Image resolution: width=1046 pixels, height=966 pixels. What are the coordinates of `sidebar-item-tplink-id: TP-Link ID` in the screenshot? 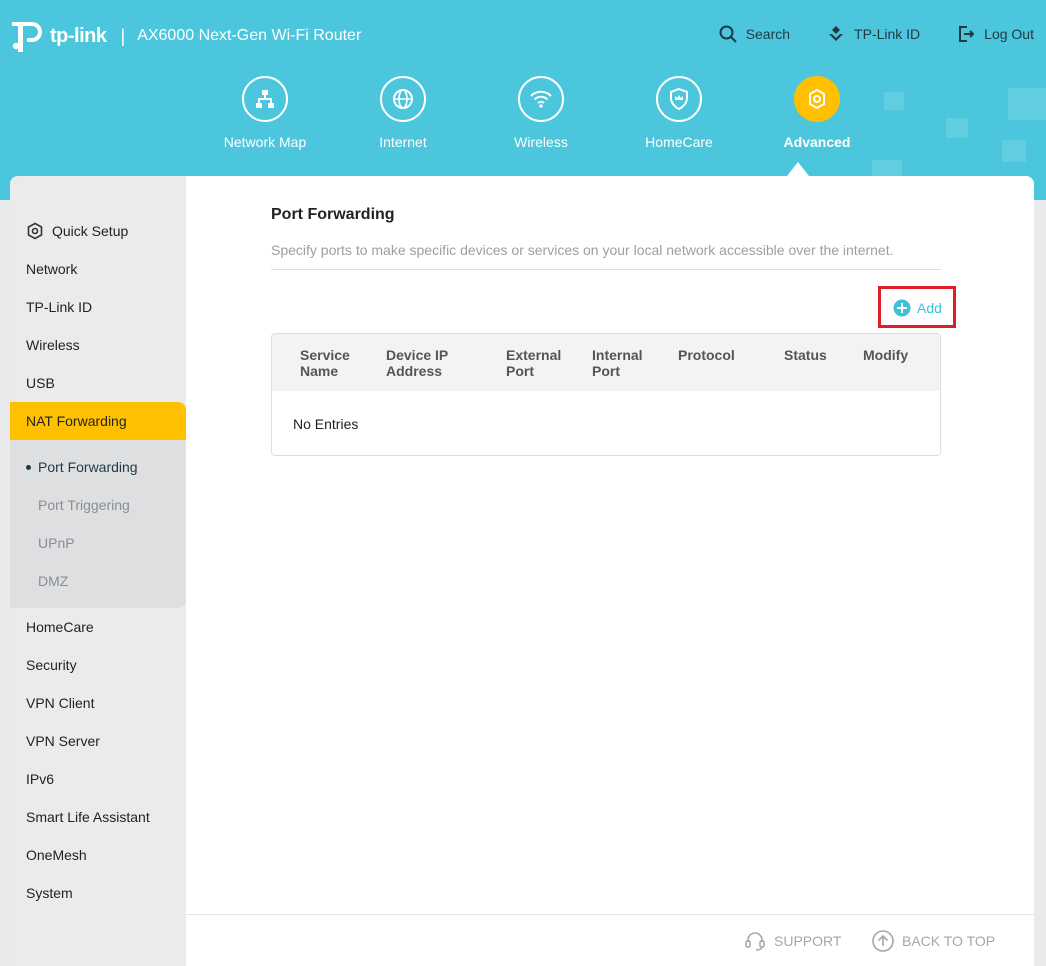 It's located at (98, 307).